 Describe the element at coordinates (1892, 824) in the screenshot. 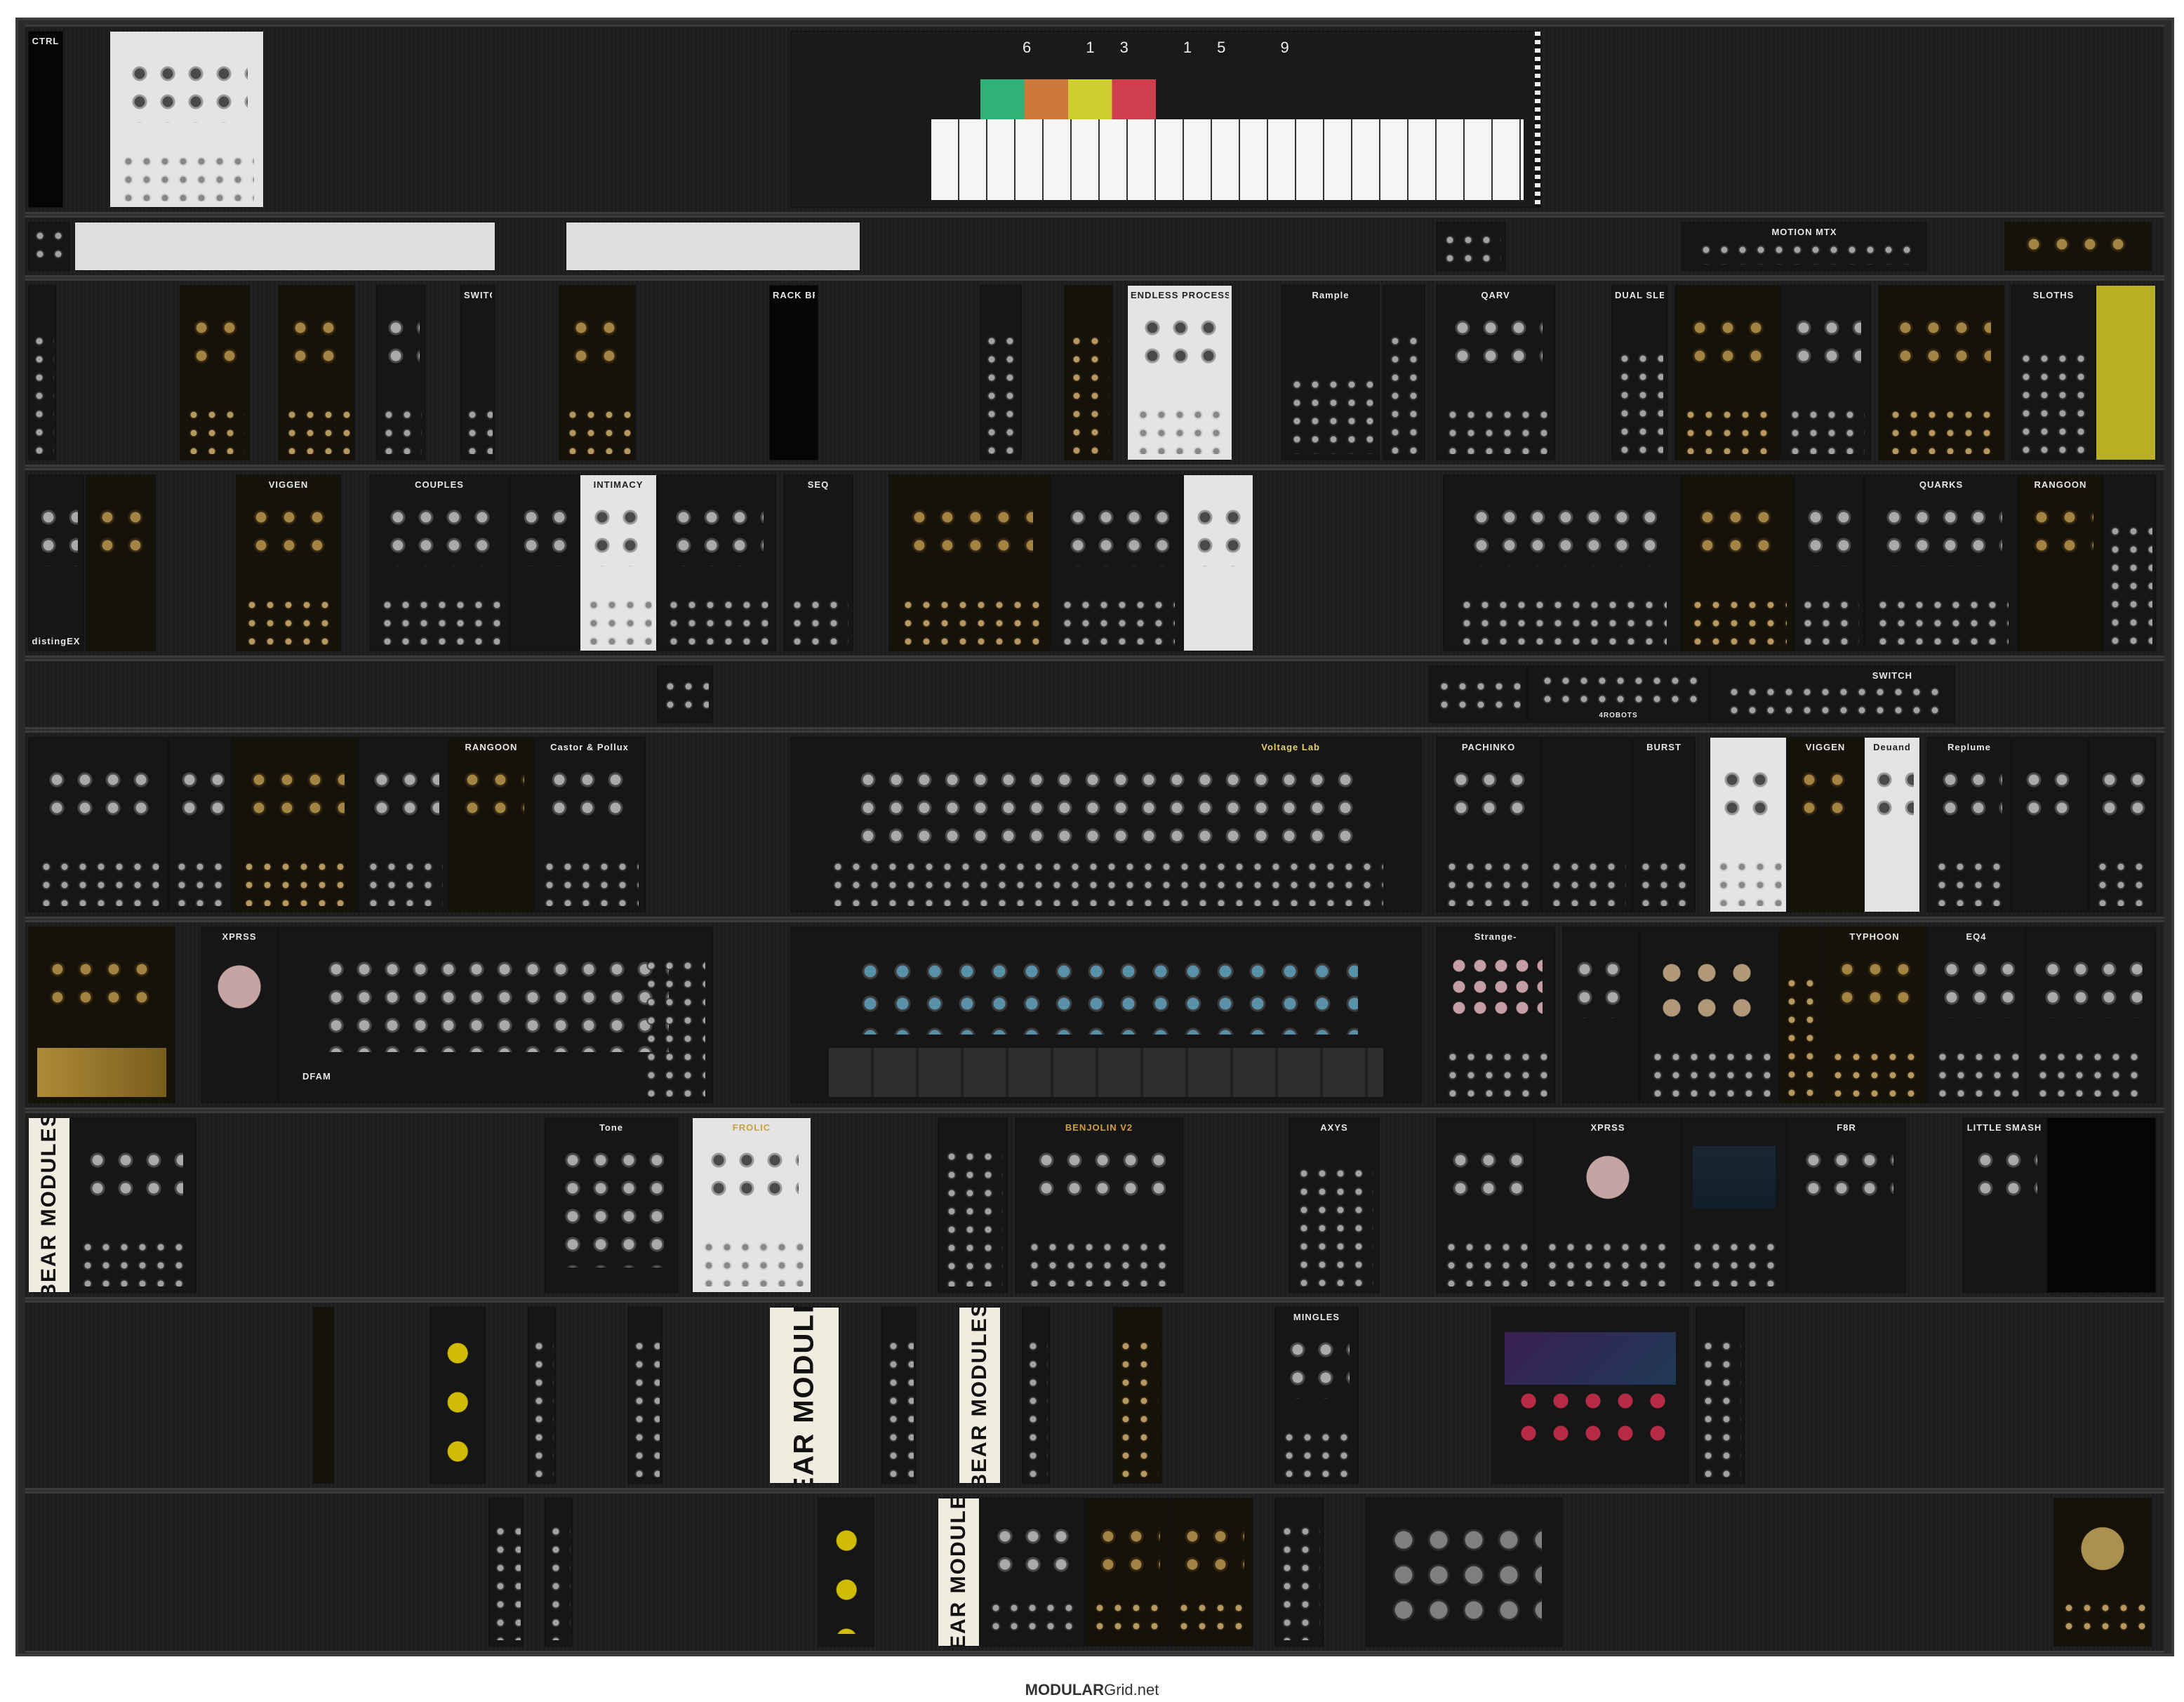

I see `module: Deuand` at that location.